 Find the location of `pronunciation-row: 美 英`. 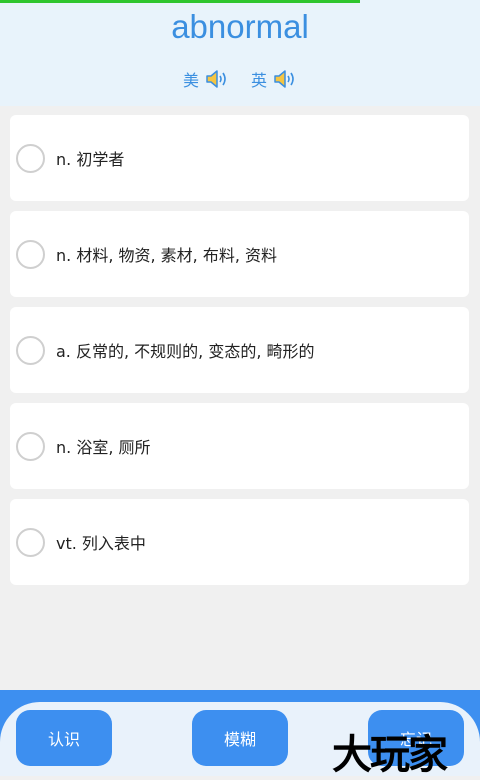

pronunciation-row: 美 英 is located at coordinates (240, 79).